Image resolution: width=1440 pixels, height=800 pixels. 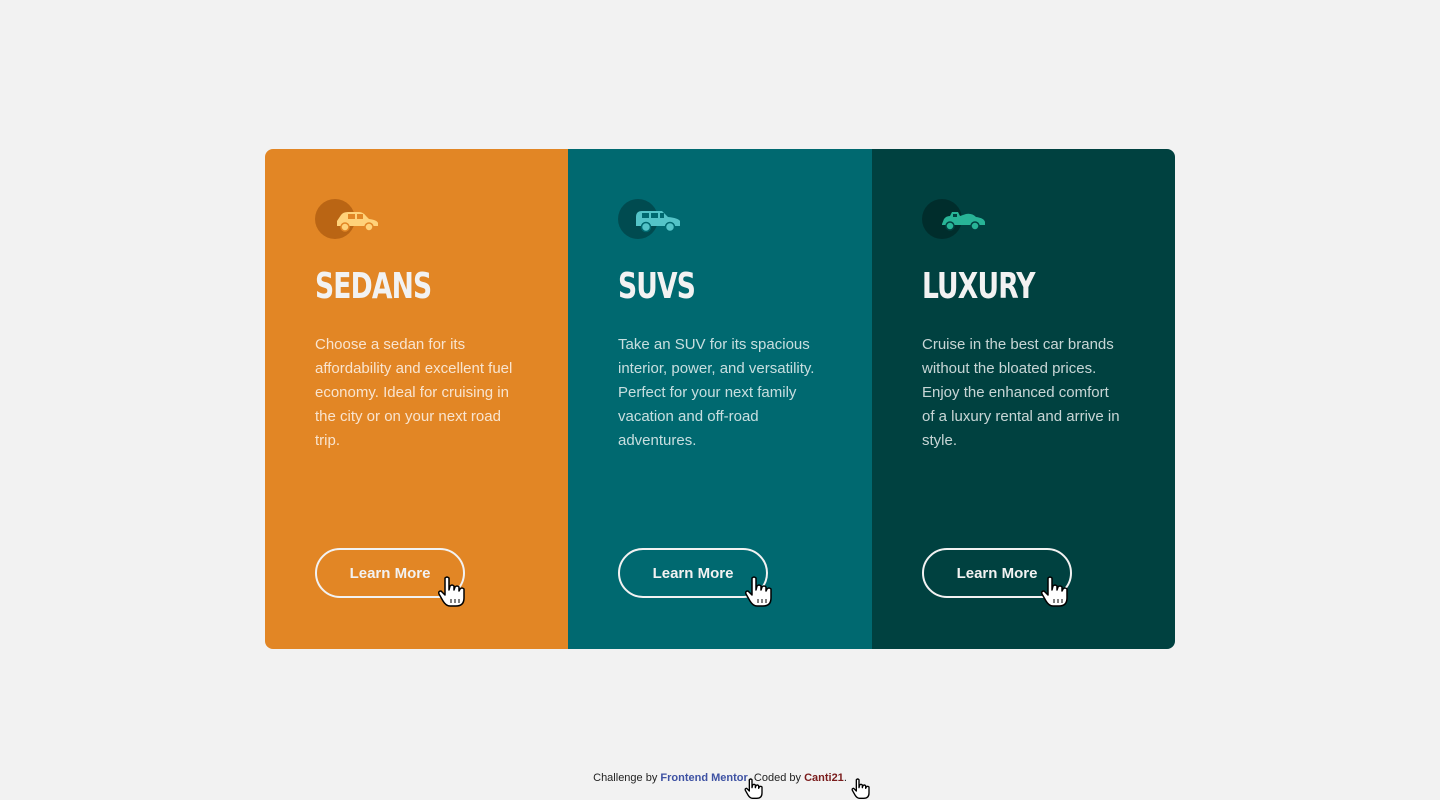 What do you see at coordinates (978, 286) in the screenshot?
I see `card-title: LUXURY` at bounding box center [978, 286].